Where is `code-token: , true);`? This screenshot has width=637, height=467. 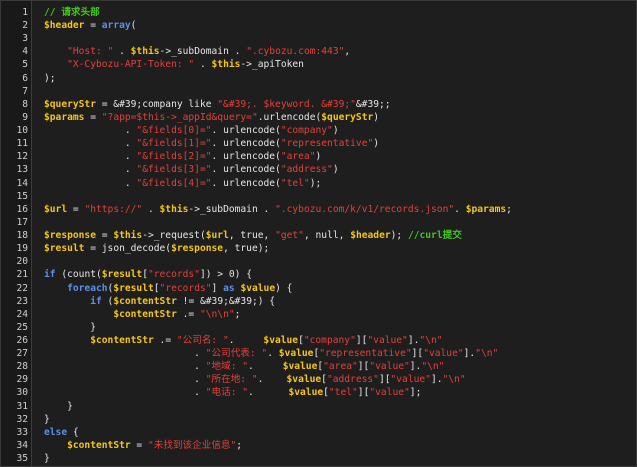
code-token: , true); is located at coordinates (246, 249).